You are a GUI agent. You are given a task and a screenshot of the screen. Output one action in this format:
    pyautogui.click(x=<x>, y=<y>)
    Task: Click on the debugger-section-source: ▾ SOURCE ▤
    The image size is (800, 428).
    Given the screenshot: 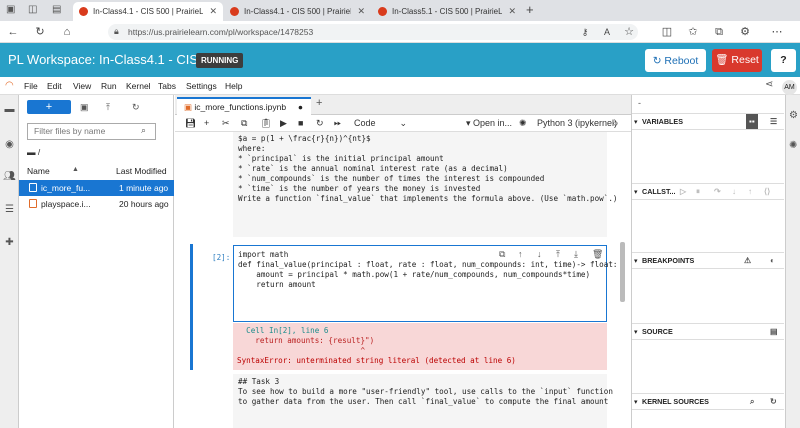 What is the action you would take?
    pyautogui.click(x=708, y=331)
    